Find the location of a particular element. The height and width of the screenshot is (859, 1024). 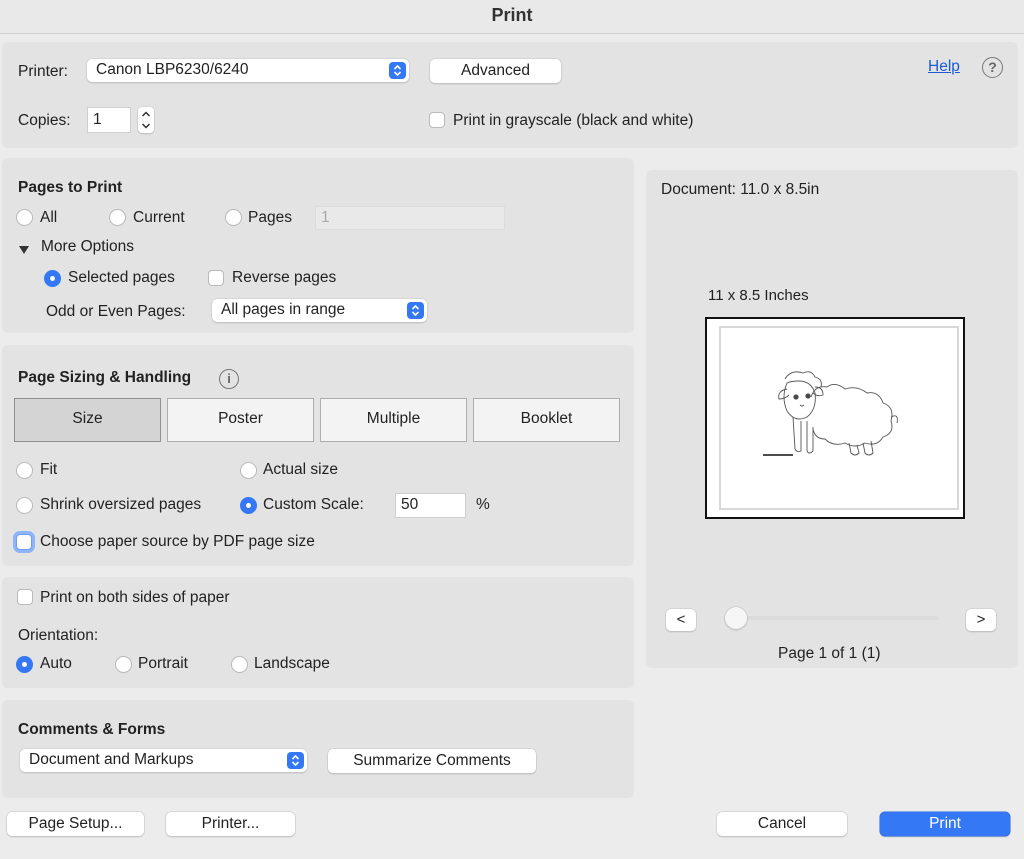

auto-label: Auto is located at coordinates (56, 663).